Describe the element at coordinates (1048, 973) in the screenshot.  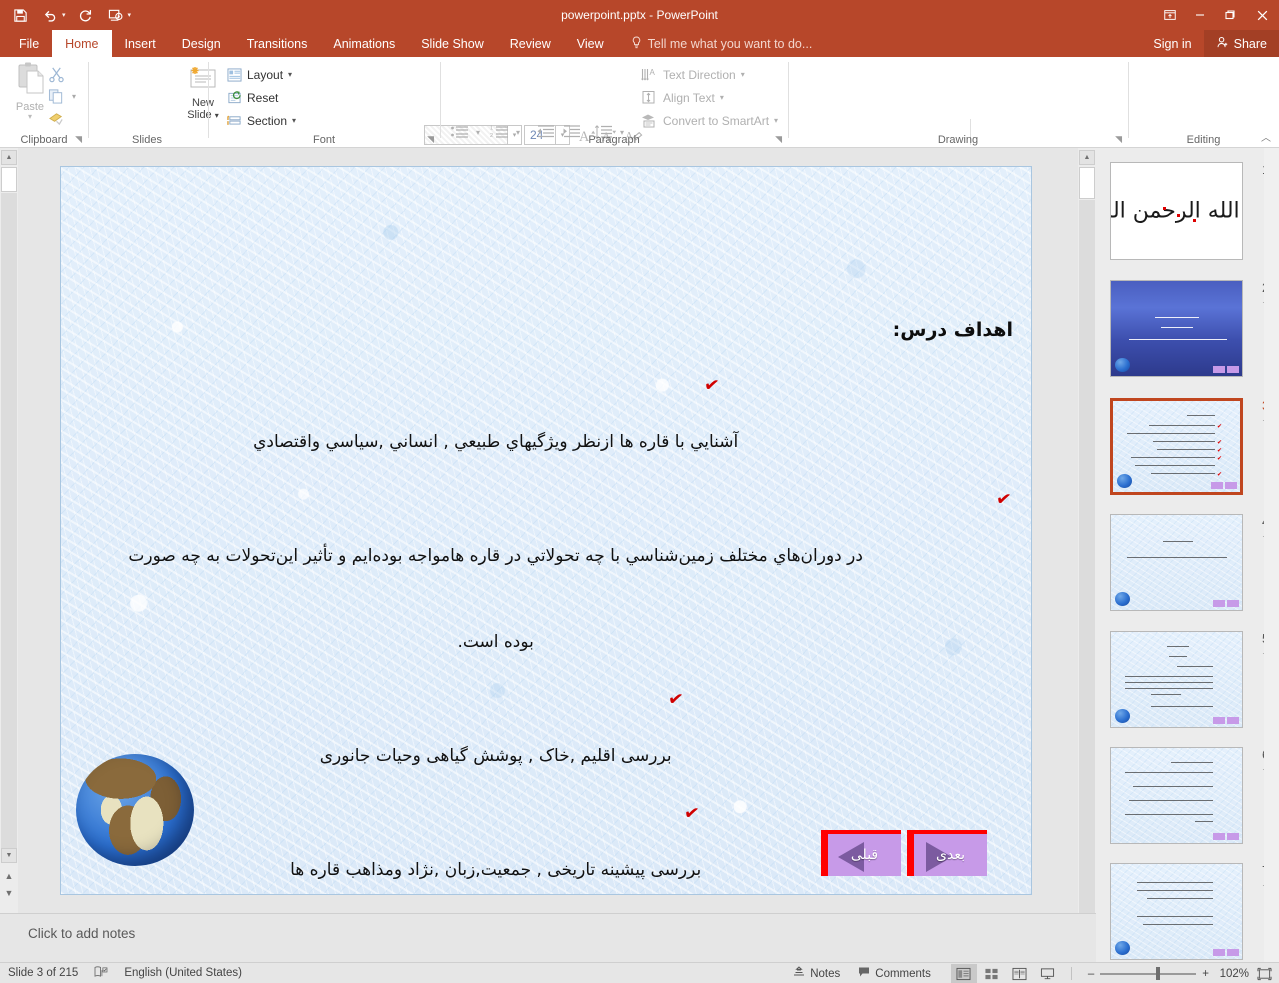
I see `view-slide-show-button` at that location.